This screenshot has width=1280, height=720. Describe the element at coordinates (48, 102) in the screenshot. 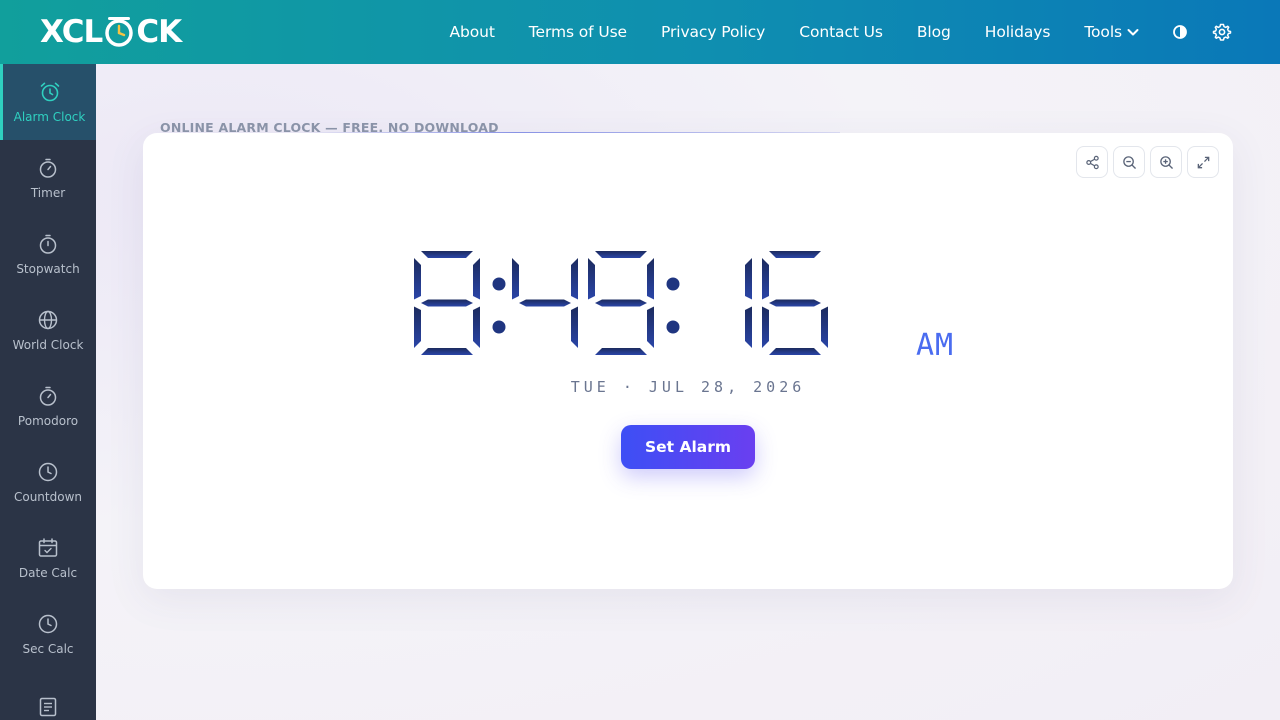

I see `sidebar-item-alarm-clock: Alarm Clock` at that location.